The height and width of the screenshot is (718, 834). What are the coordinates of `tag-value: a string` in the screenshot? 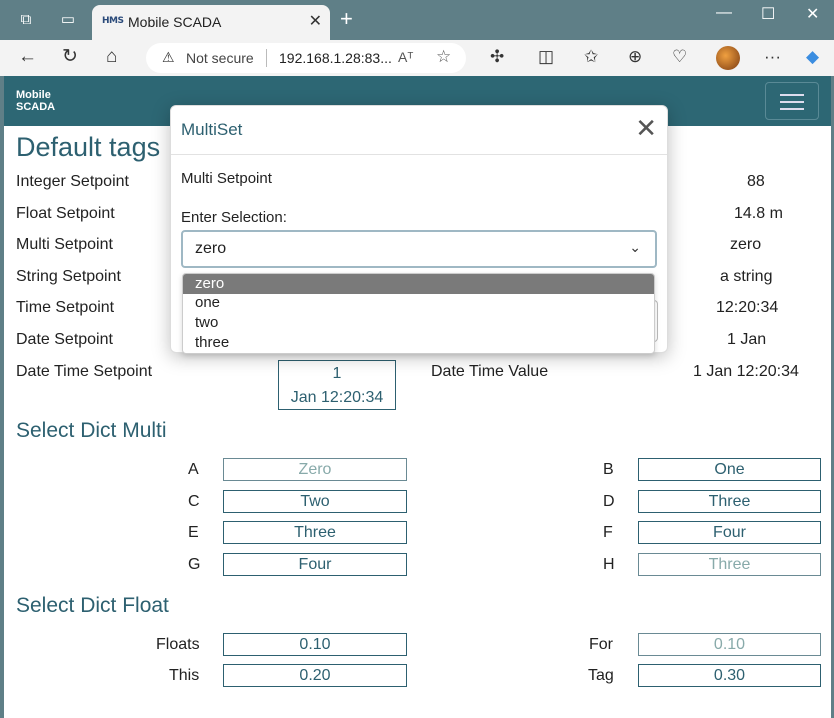 It's located at (746, 276).